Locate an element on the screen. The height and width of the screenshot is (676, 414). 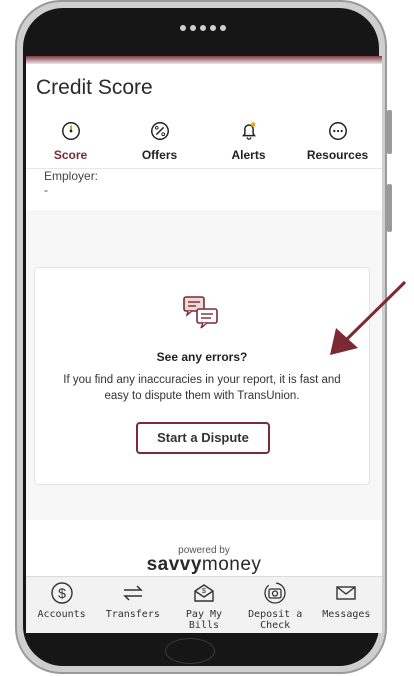
percent-icon is located at coordinates (159, 131).